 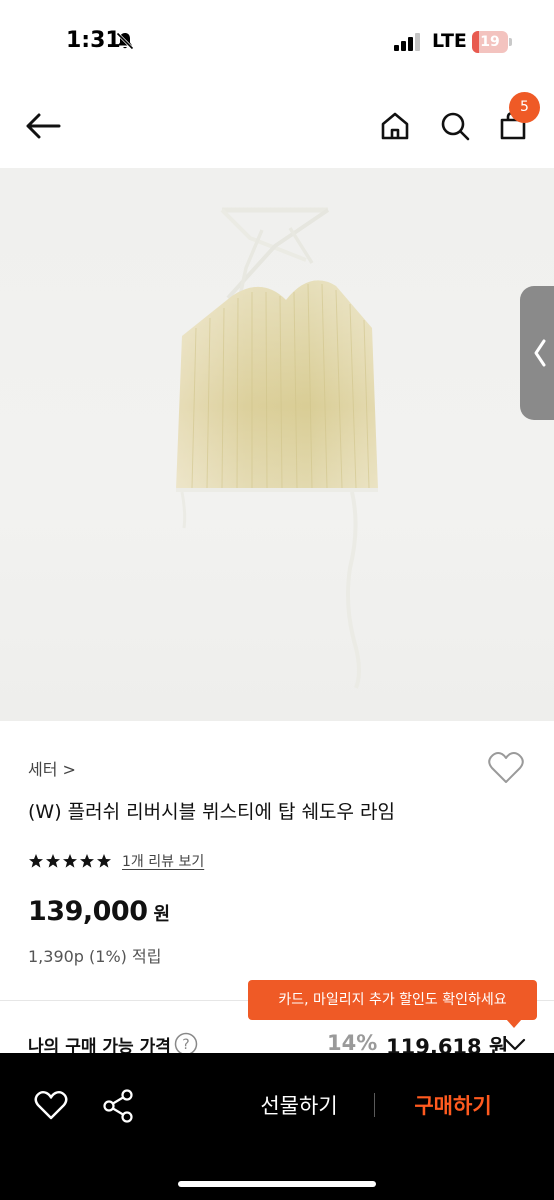 I want to click on like-button, so click(x=51, y=1106).